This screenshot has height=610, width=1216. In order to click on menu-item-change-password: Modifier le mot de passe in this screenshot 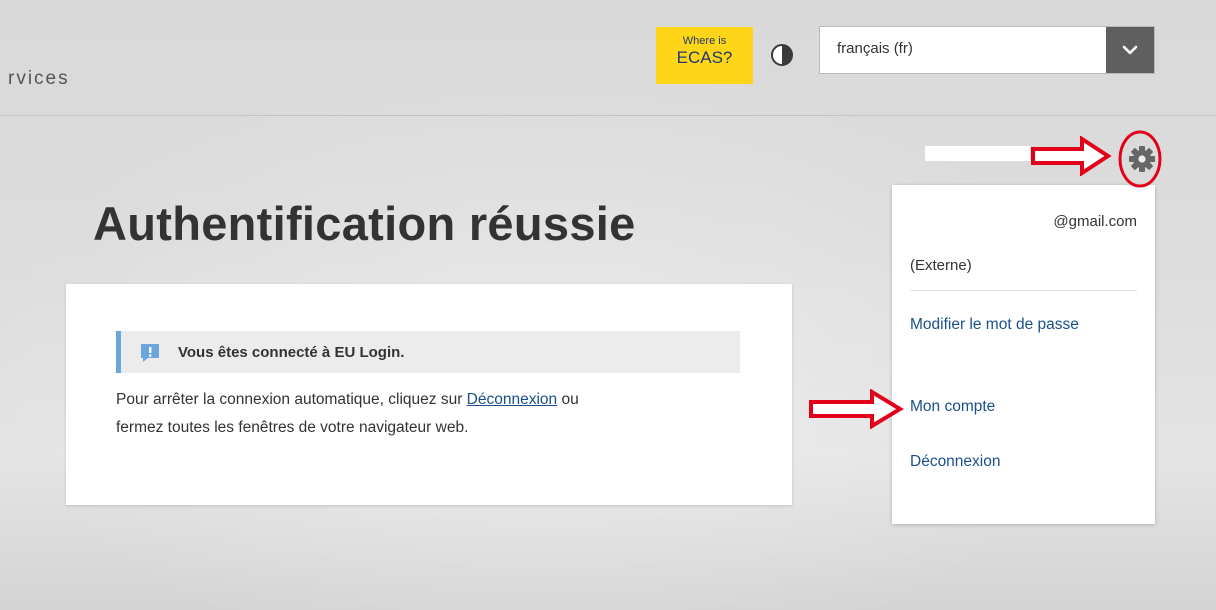, I will do `click(1015, 325)`.